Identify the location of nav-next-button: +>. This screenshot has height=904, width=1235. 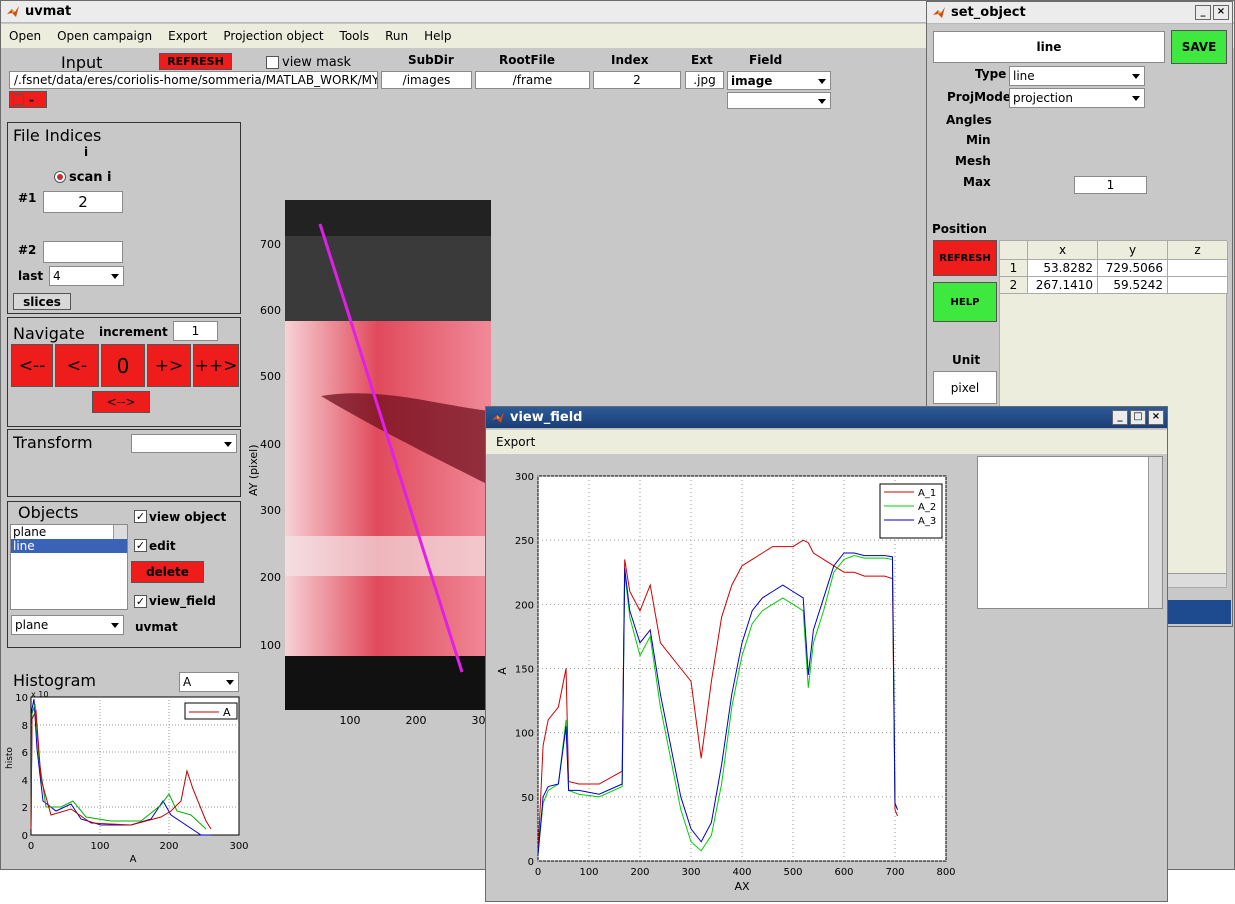
(169, 365).